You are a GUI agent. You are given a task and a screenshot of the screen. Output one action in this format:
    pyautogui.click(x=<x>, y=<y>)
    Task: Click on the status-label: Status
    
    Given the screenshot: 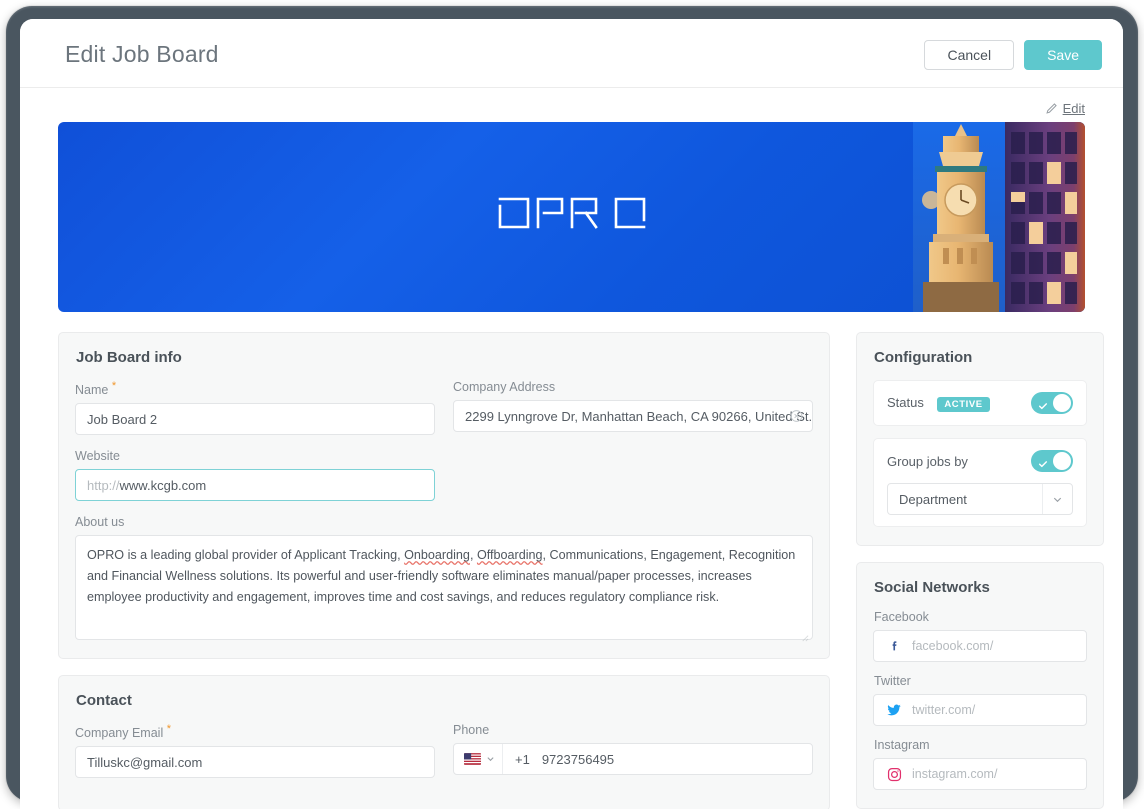 What is the action you would take?
    pyautogui.click(x=905, y=402)
    